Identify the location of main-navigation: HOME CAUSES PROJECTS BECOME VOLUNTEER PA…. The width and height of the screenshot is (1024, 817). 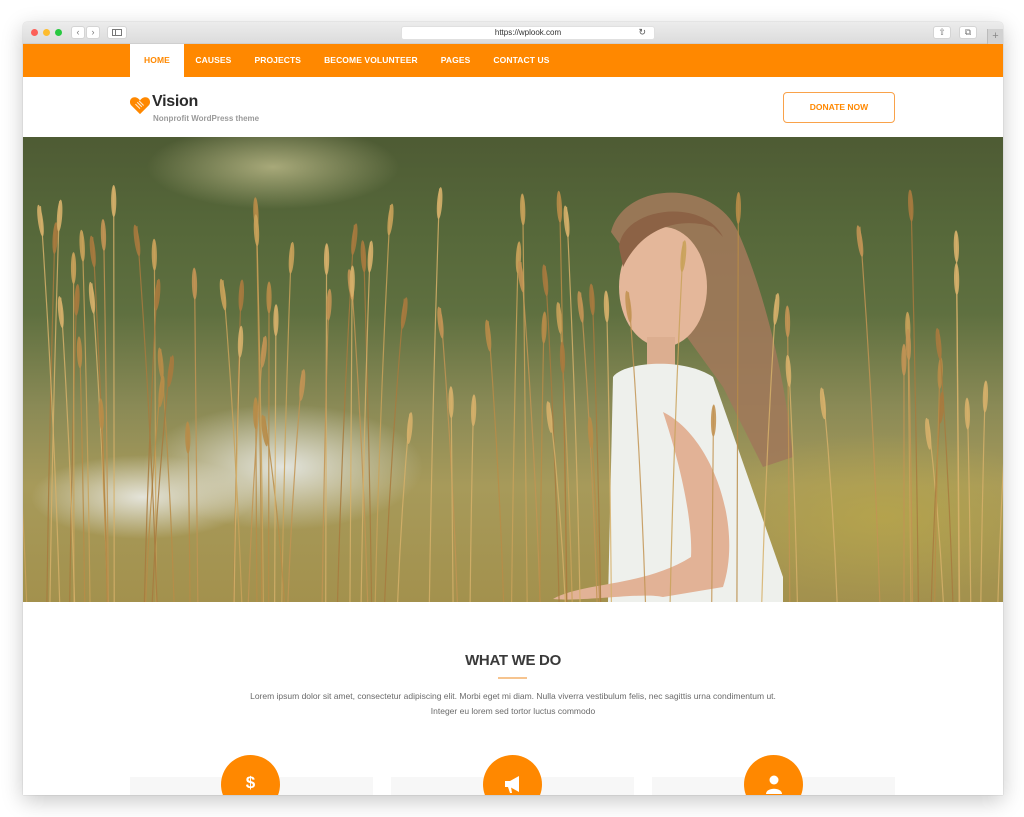
(513, 60).